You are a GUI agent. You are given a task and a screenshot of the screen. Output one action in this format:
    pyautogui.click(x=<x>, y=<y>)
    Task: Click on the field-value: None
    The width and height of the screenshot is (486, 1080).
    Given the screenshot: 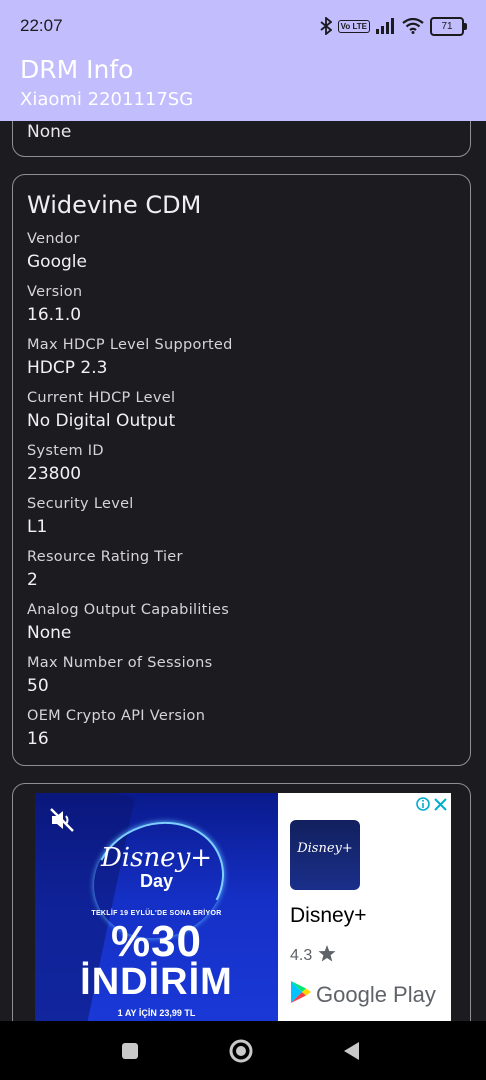 What is the action you would take?
    pyautogui.click(x=49, y=633)
    